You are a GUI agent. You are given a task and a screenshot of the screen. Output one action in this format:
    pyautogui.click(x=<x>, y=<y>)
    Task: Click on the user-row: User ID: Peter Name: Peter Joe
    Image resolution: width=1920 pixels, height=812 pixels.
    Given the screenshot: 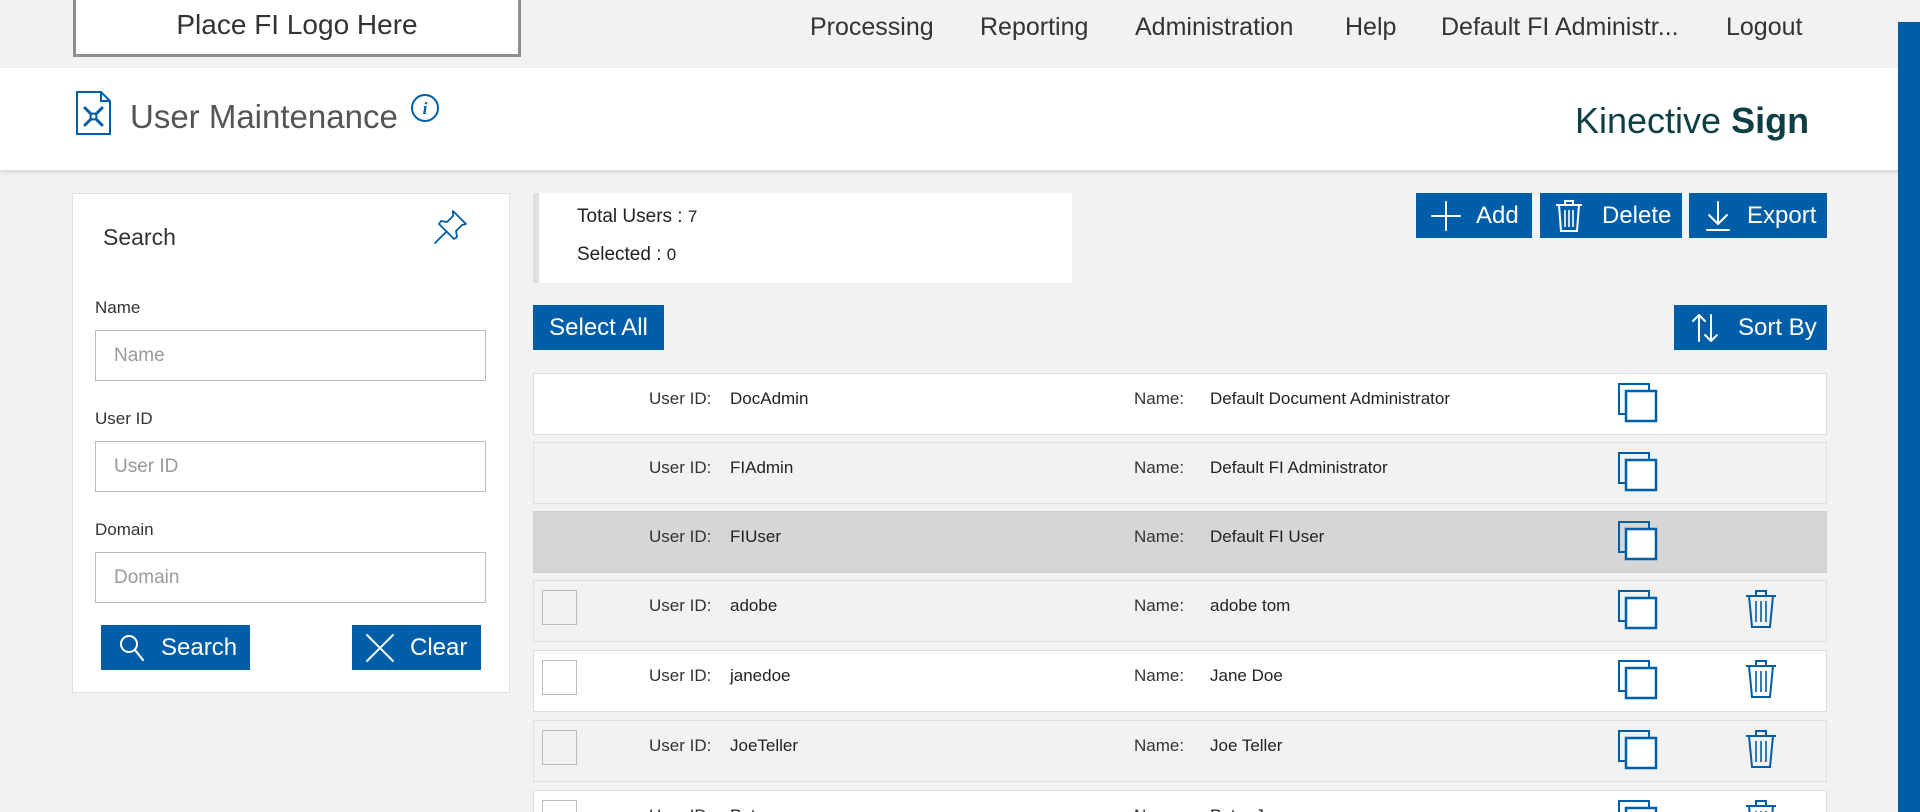 What is the action you would take?
    pyautogui.click(x=1180, y=801)
    